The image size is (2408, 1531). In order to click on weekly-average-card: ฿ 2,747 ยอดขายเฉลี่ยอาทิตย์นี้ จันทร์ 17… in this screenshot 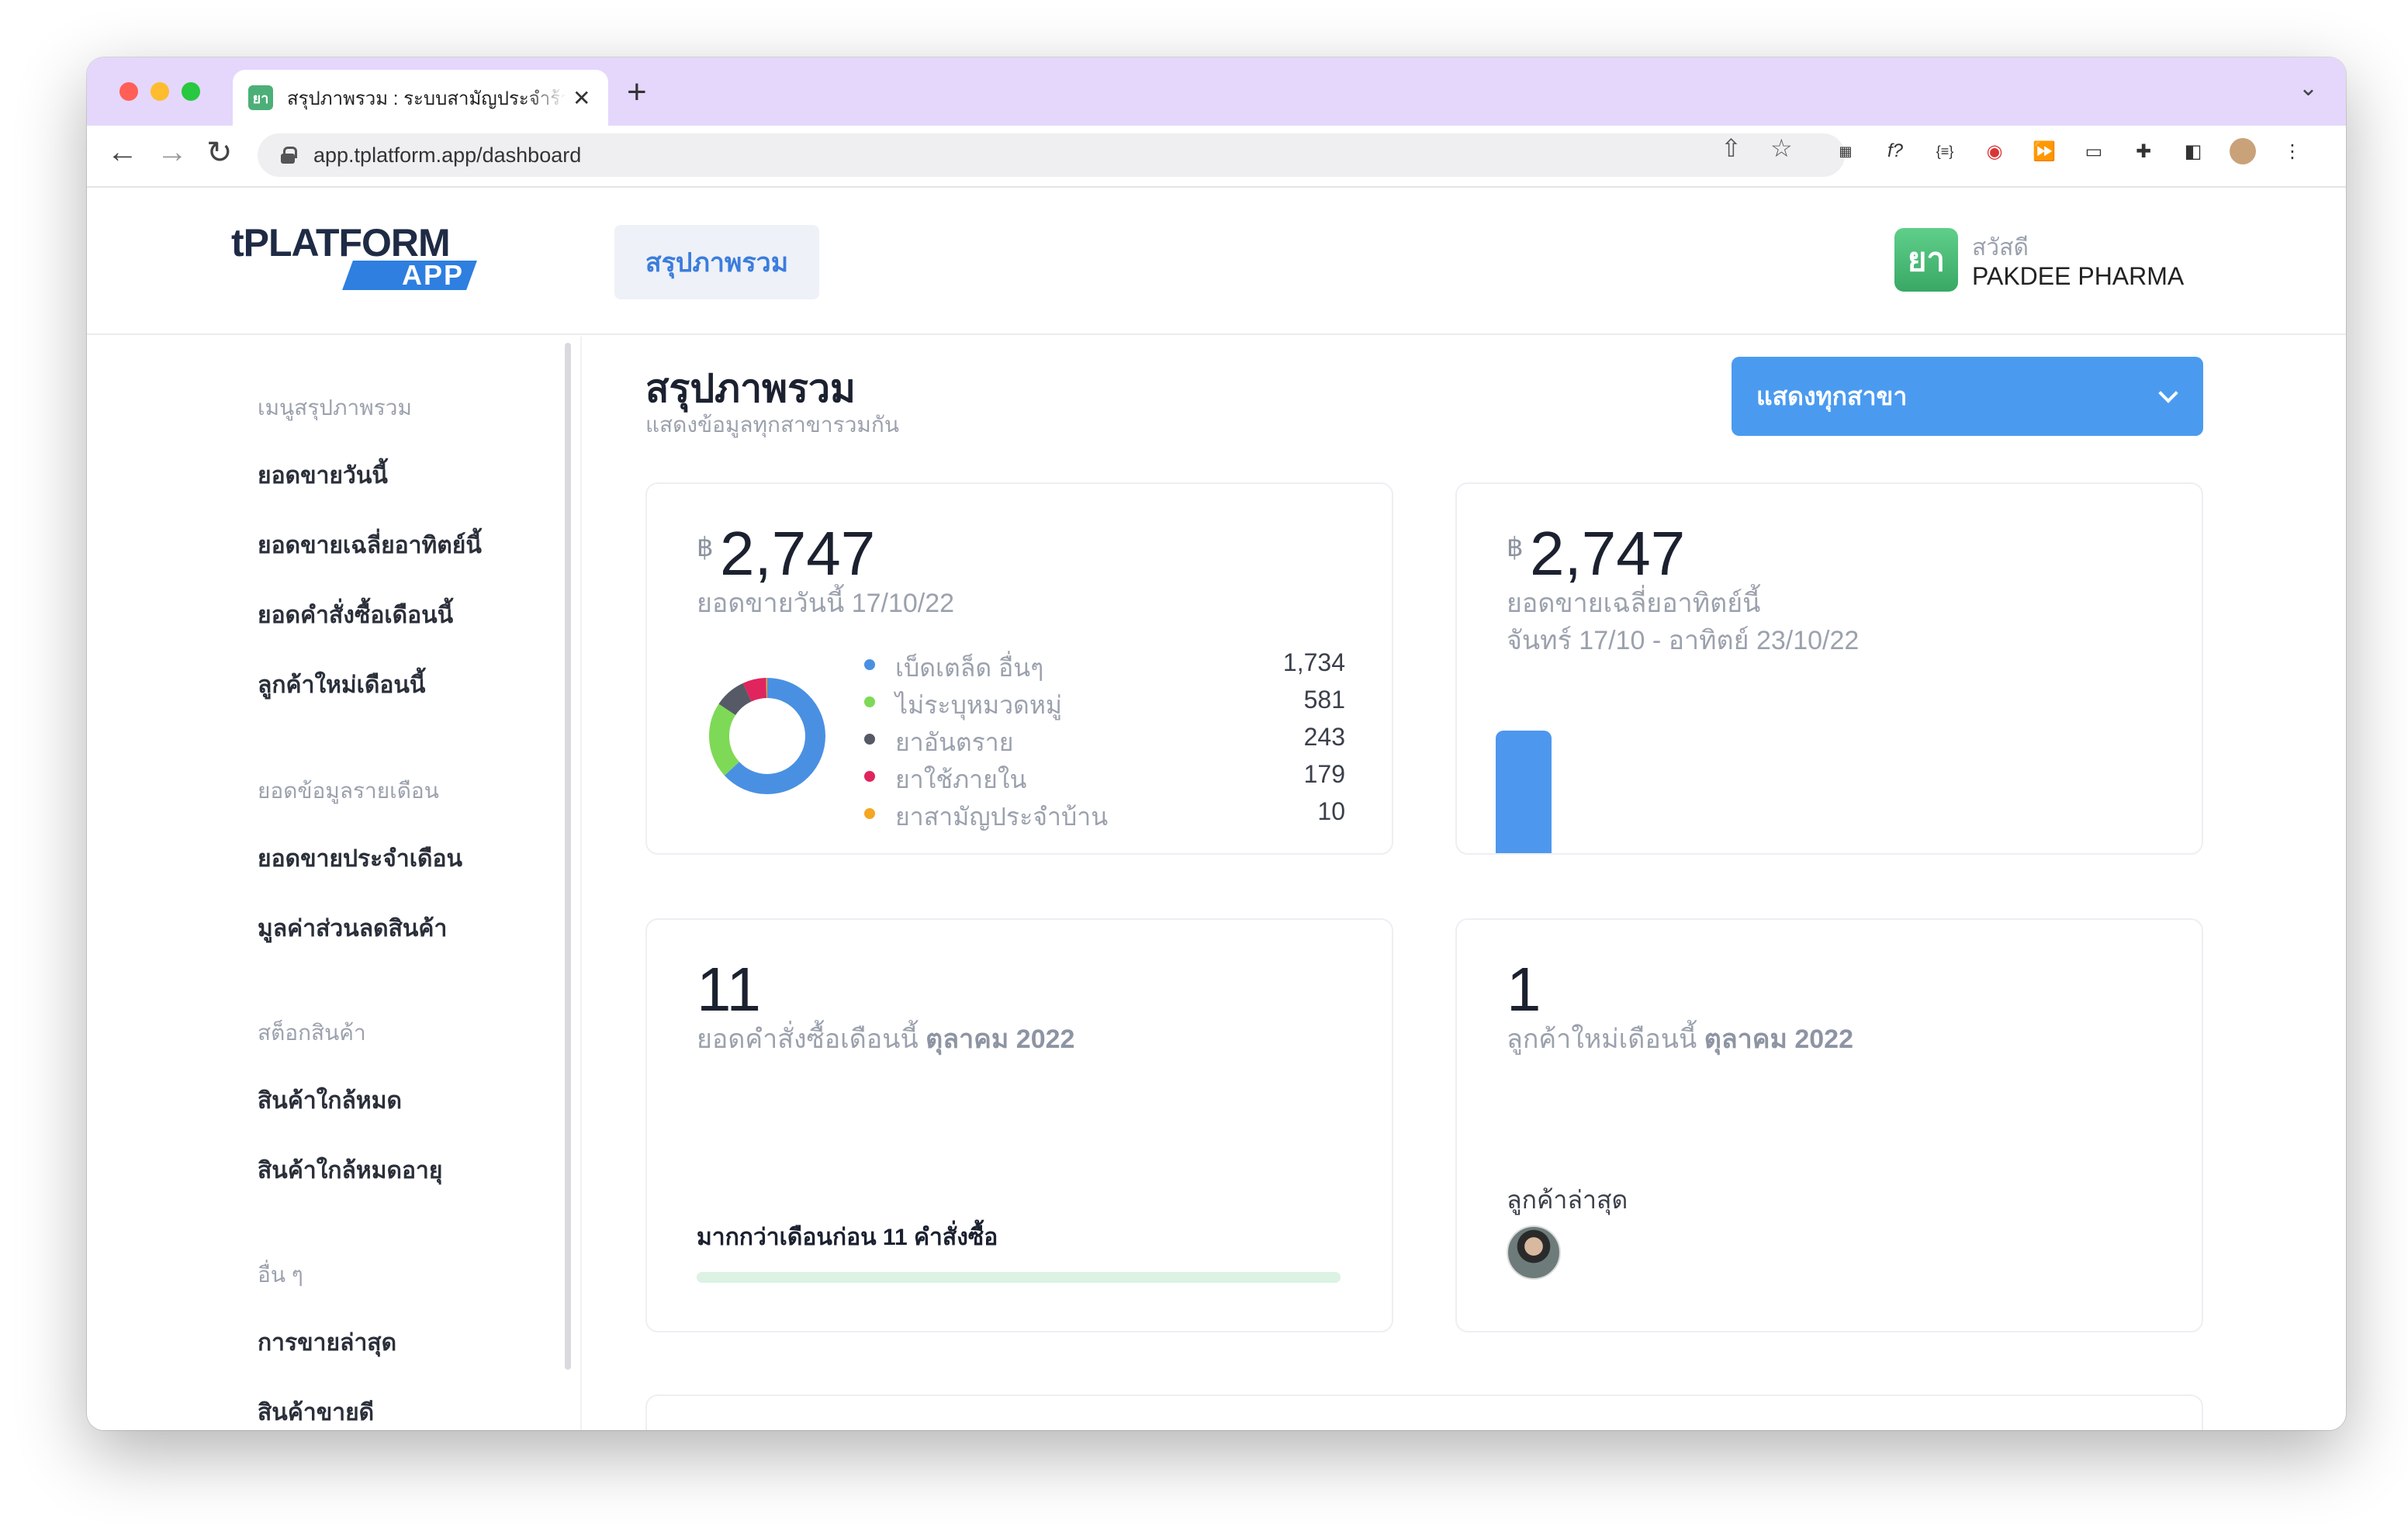, I will do `click(1829, 668)`.